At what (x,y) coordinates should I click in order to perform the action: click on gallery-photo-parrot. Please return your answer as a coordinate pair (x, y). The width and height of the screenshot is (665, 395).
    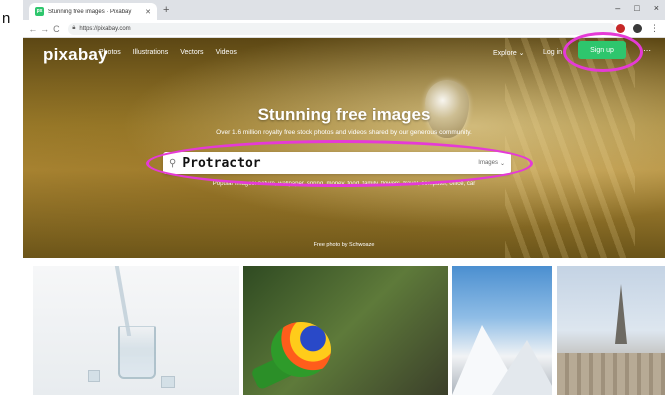
    Looking at the image, I should click on (345, 330).